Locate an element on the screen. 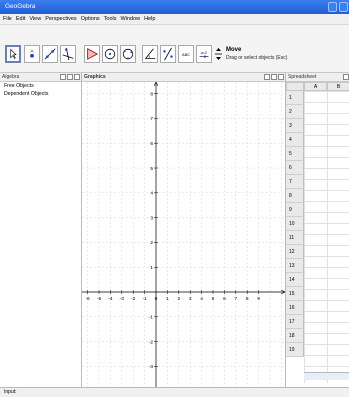 The image size is (349, 397). menu-help: Help is located at coordinates (149, 19).